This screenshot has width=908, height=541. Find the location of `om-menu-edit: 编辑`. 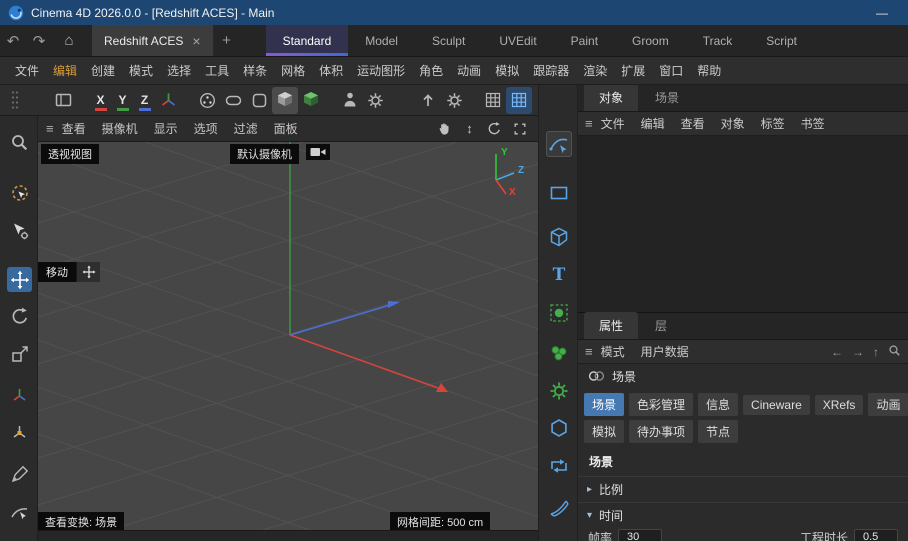

om-menu-edit: 编辑 is located at coordinates (653, 123).